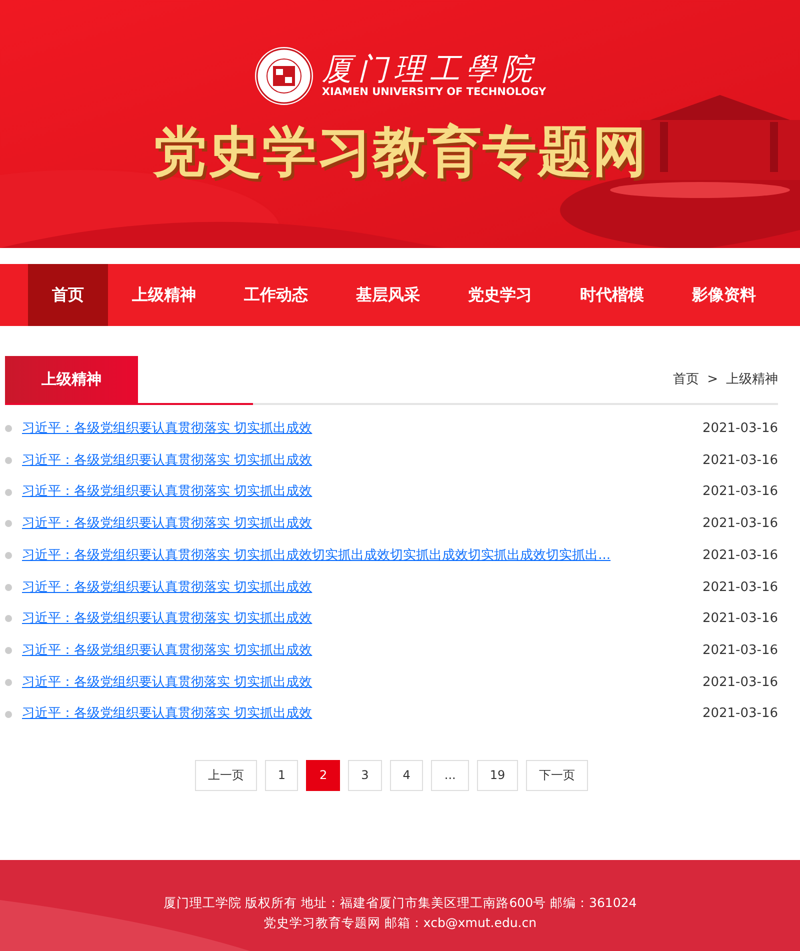 This screenshot has height=951, width=800. Describe the element at coordinates (164, 295) in the screenshot. I see `nav-tab: 上级精神` at that location.